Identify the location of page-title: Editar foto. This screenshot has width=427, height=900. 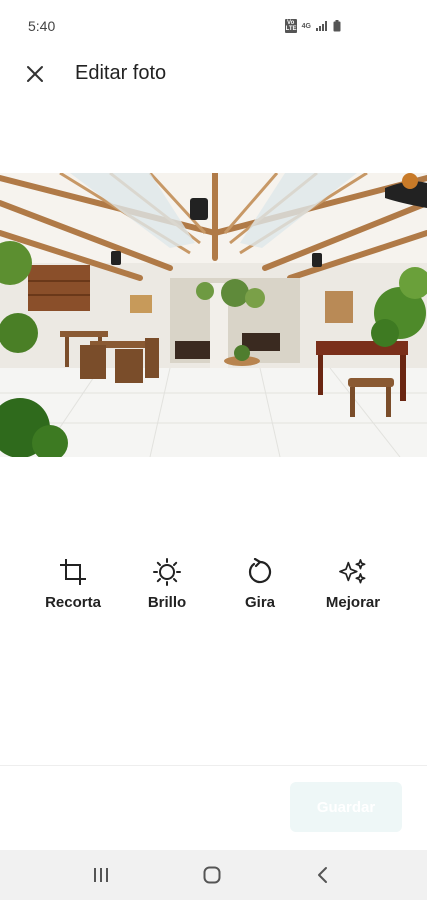
(121, 73).